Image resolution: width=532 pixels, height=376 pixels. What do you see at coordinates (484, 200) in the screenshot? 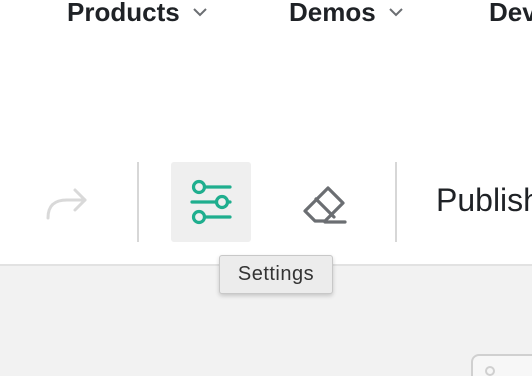
I see `publish-button: Publish` at bounding box center [484, 200].